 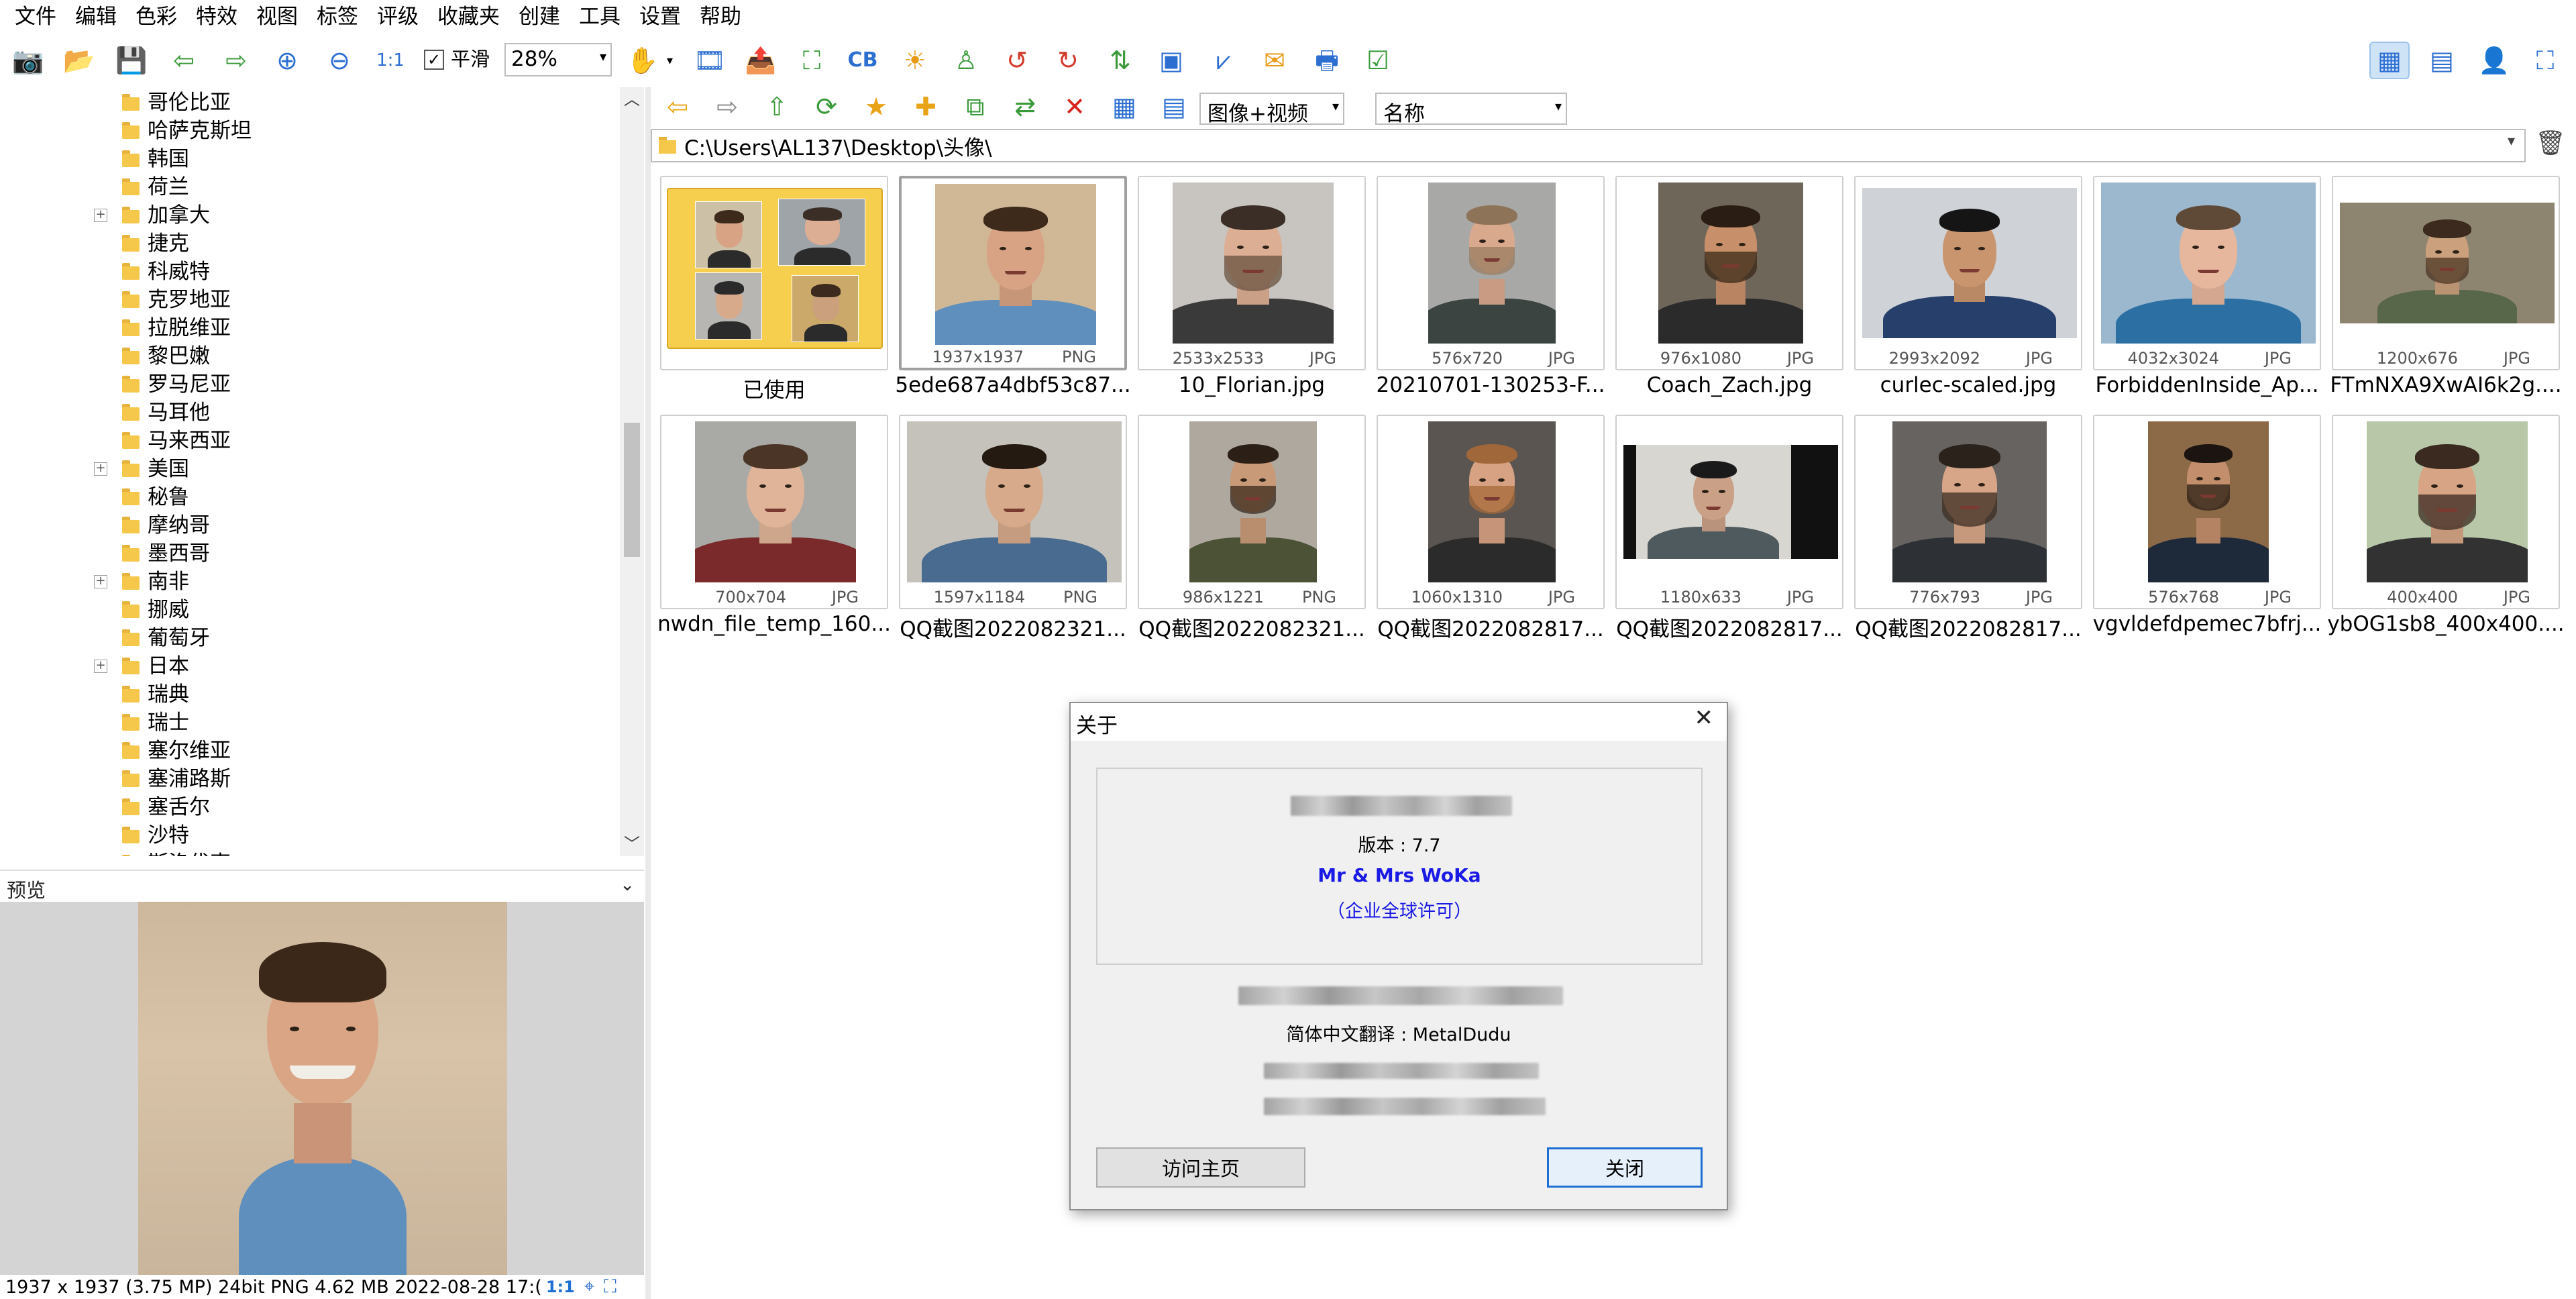 What do you see at coordinates (777, 106) in the screenshot?
I see `folder-up-icon: ⇧` at bounding box center [777, 106].